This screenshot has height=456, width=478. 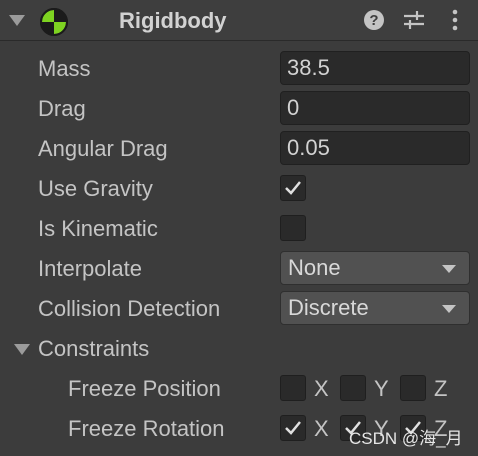 I want to click on drag-field: 0, so click(x=375, y=108).